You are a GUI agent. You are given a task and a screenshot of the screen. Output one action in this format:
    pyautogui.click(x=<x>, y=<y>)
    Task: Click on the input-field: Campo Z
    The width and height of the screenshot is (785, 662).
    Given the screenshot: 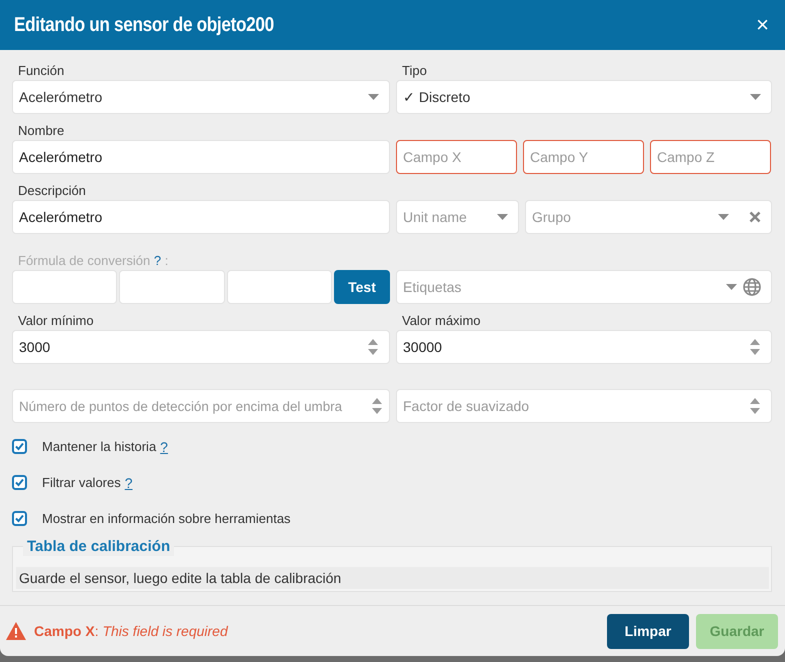 What is the action you would take?
    pyautogui.click(x=710, y=157)
    